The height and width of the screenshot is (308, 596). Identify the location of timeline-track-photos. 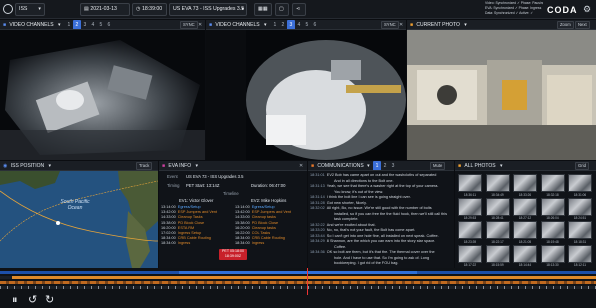
(298, 287).